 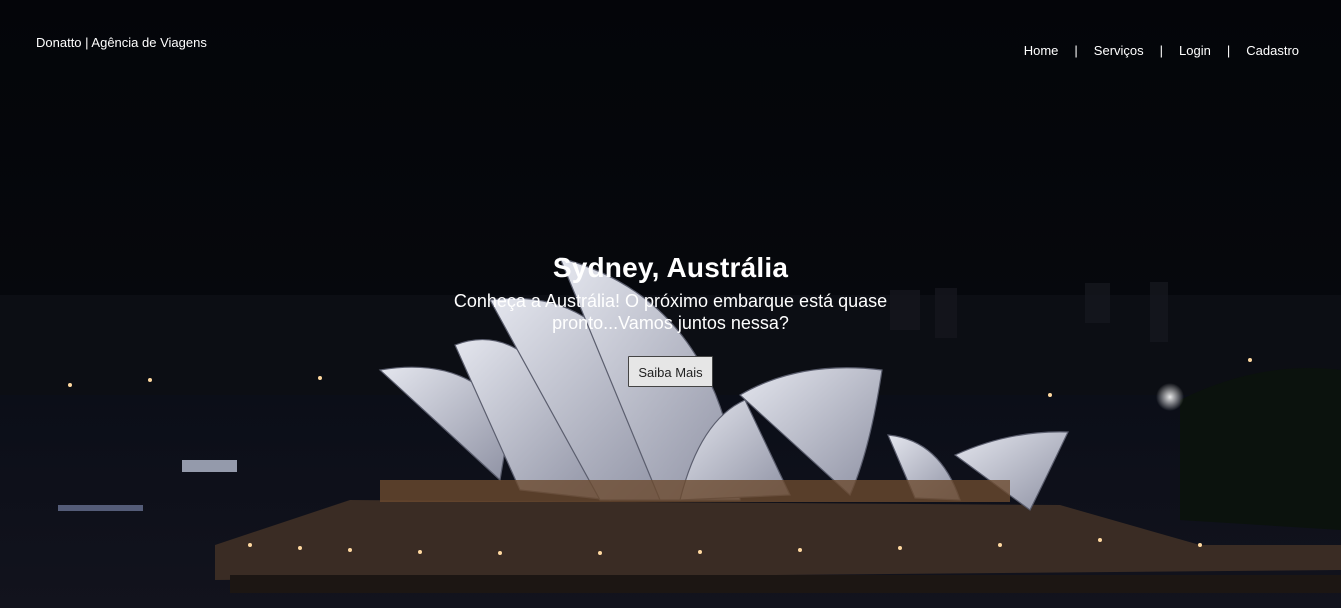 I want to click on hero-title: Sydney, Austrália, so click(x=670, y=267).